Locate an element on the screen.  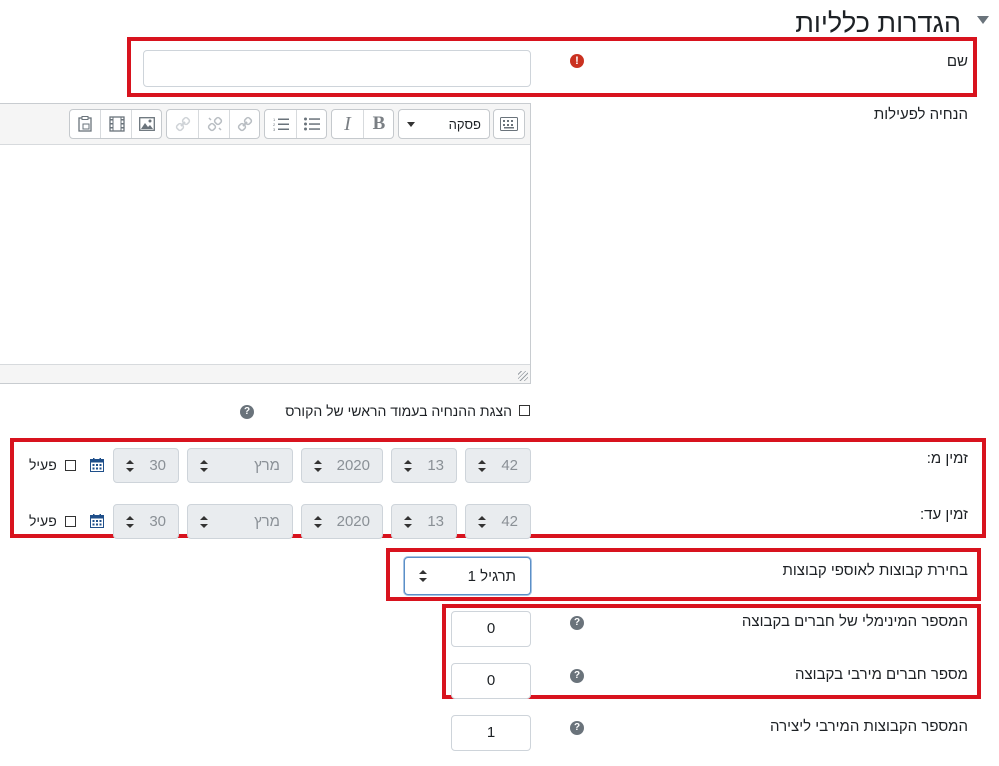
image-icon is located at coordinates (147, 124).